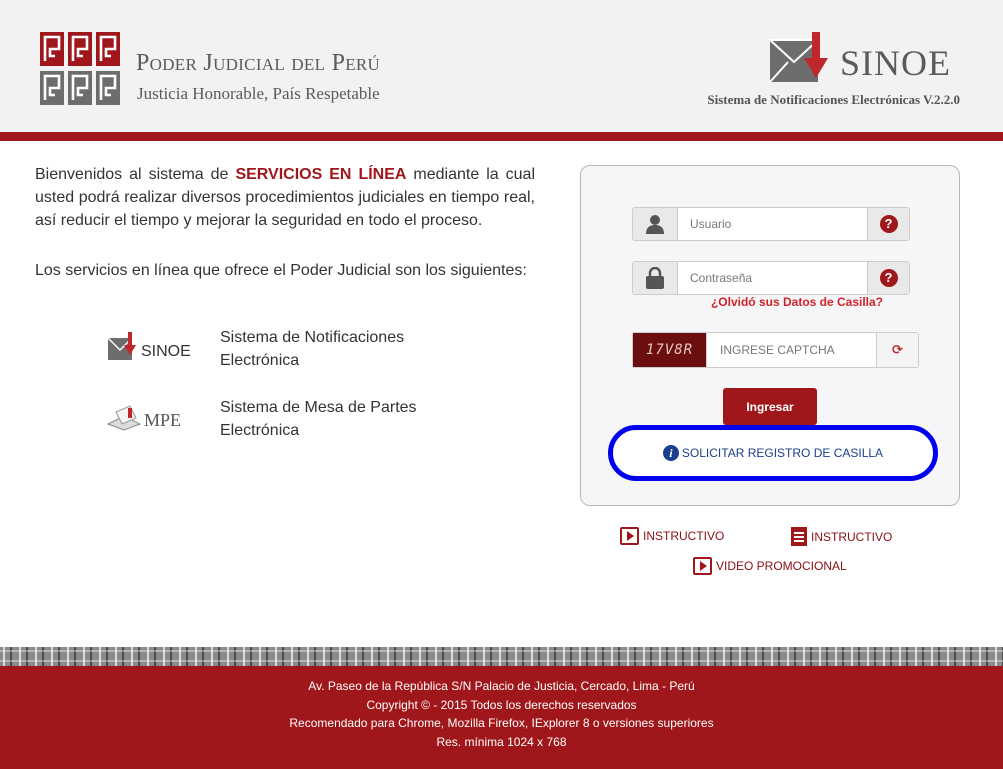  I want to click on header-divider, so click(501, 136).